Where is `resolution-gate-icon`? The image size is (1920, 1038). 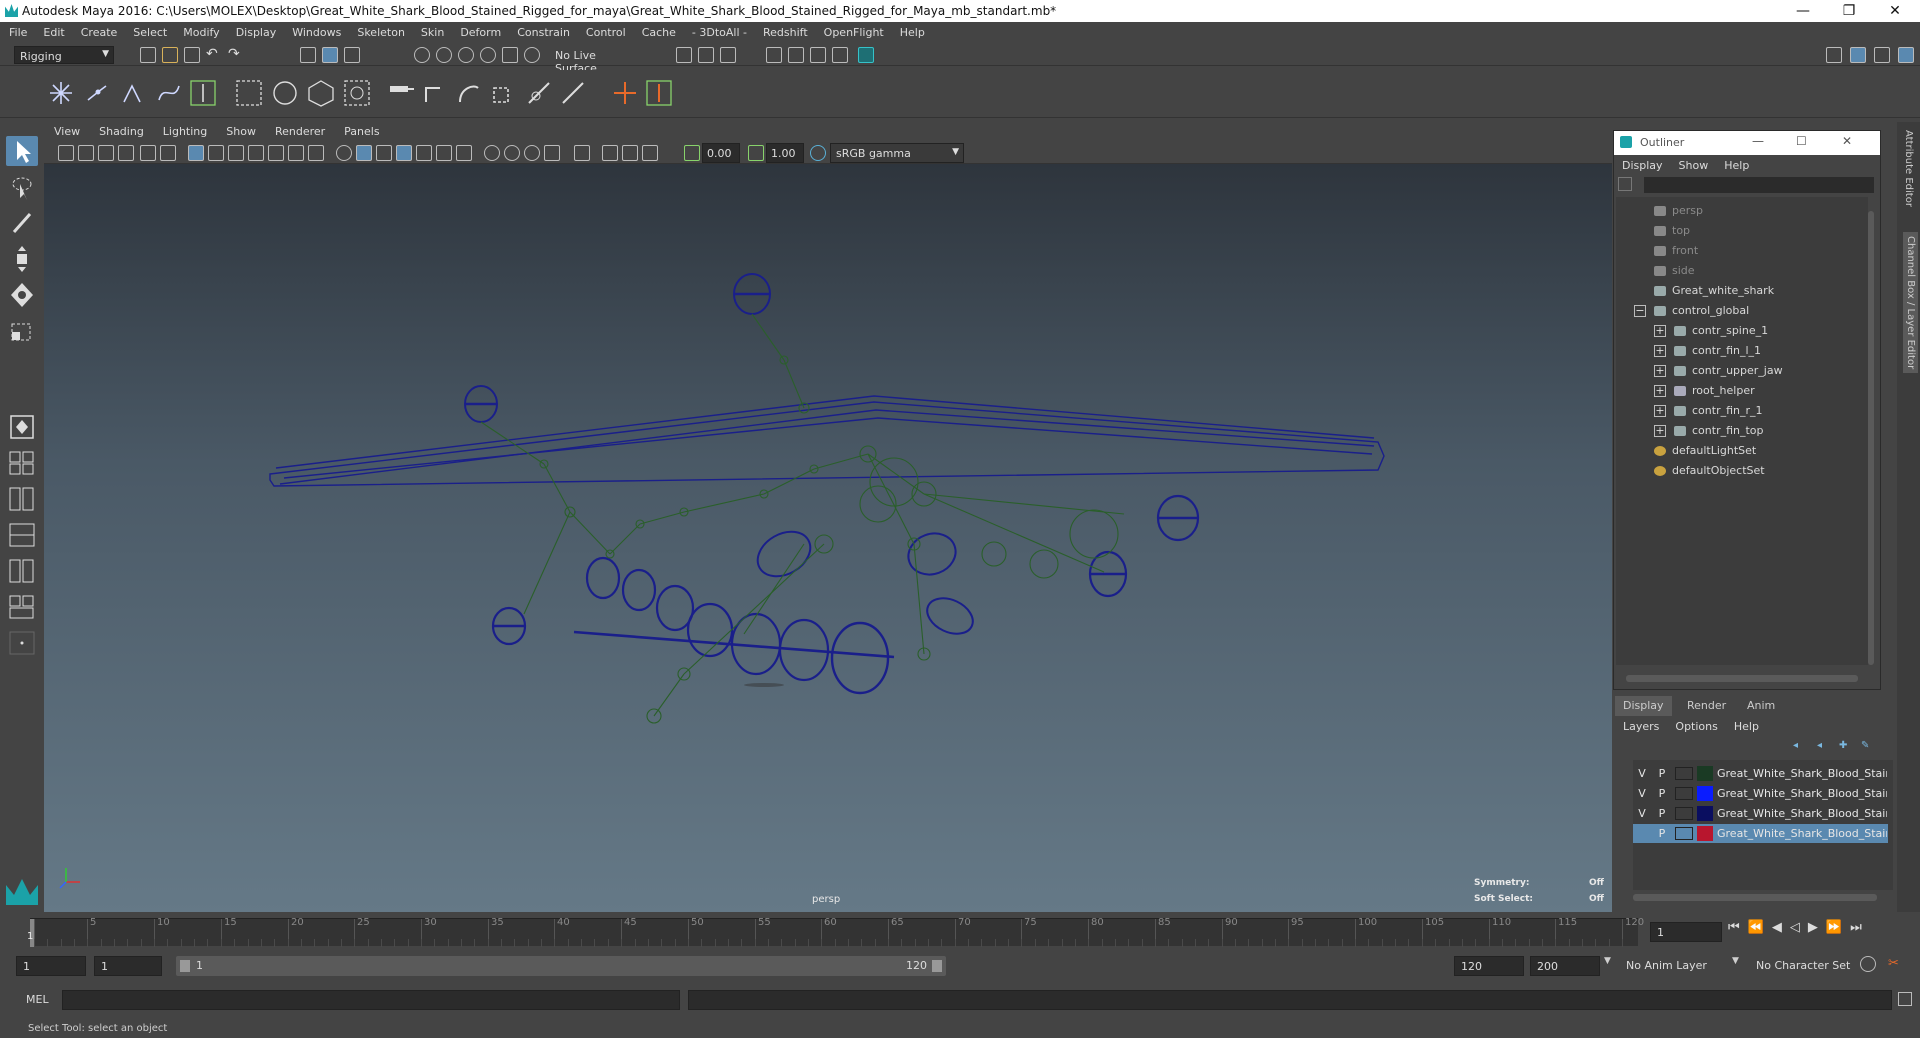
resolution-gate-icon is located at coordinates (236, 153).